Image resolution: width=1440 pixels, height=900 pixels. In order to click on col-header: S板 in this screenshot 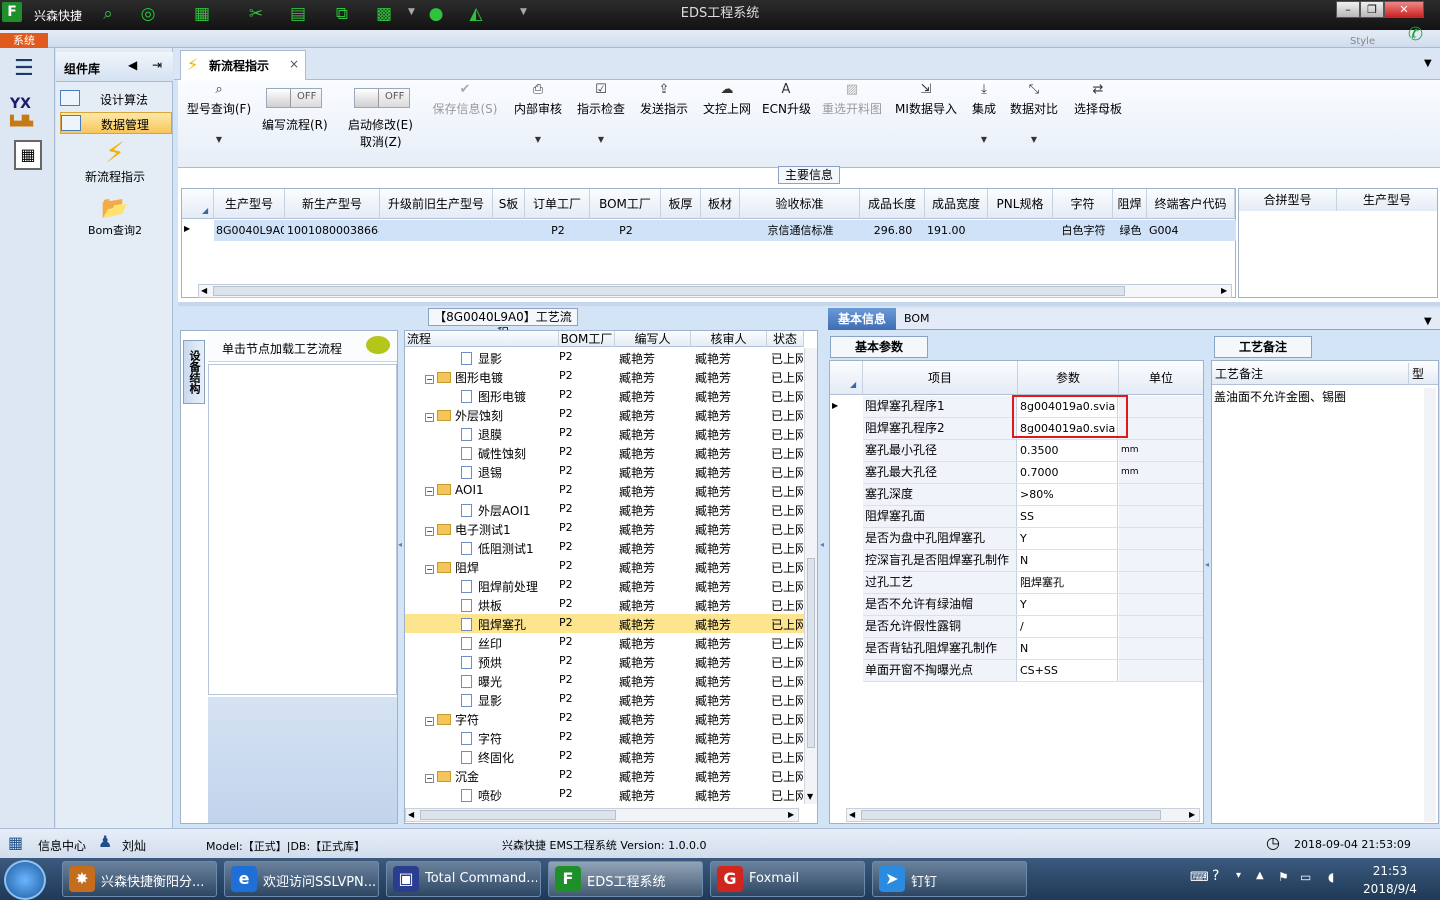, I will do `click(509, 204)`.